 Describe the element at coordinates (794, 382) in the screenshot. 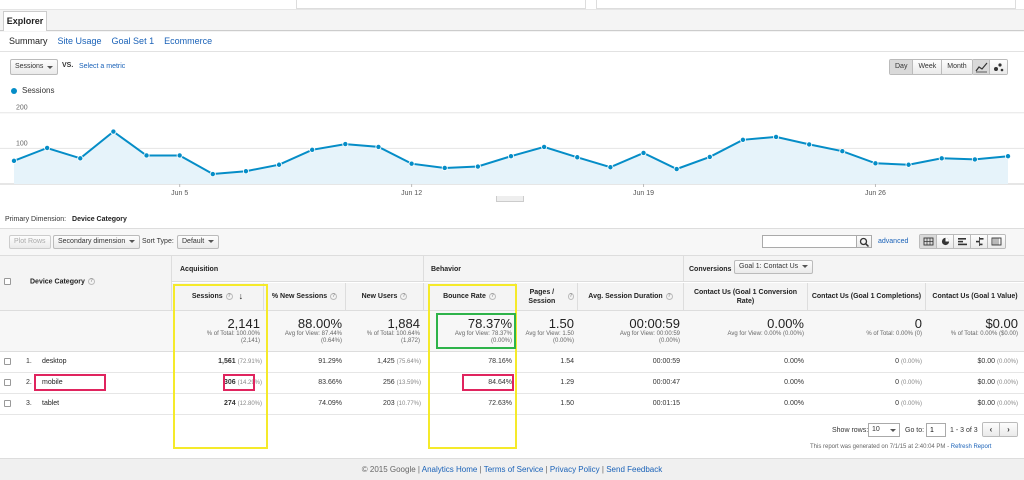

I see `row-conv-rate: 0.00%` at that location.